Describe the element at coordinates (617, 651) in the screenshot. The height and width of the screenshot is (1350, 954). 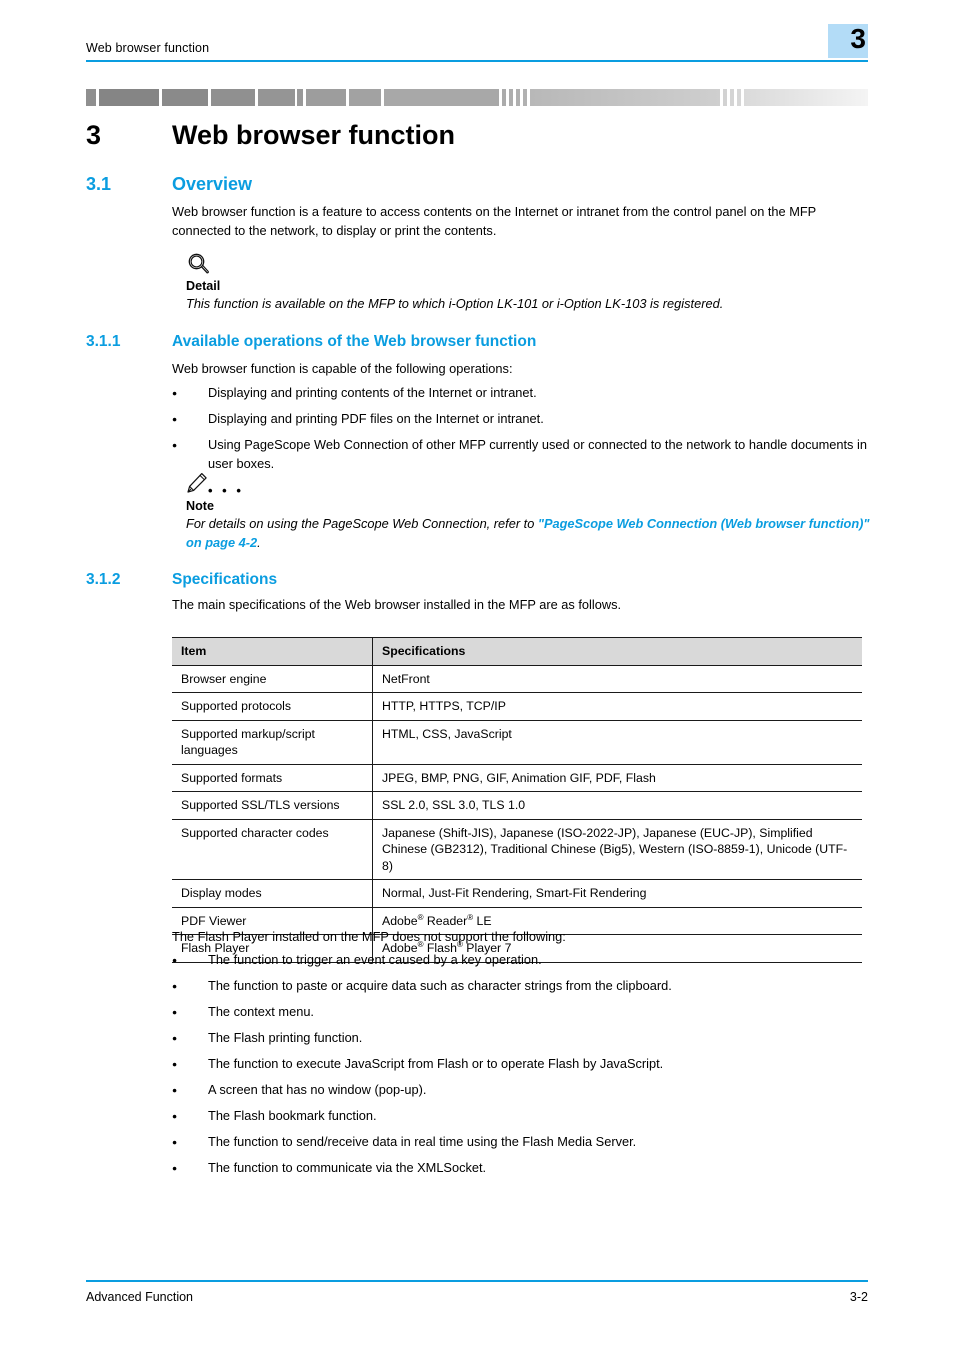
I see `table-header-specifications: Specifications` at that location.